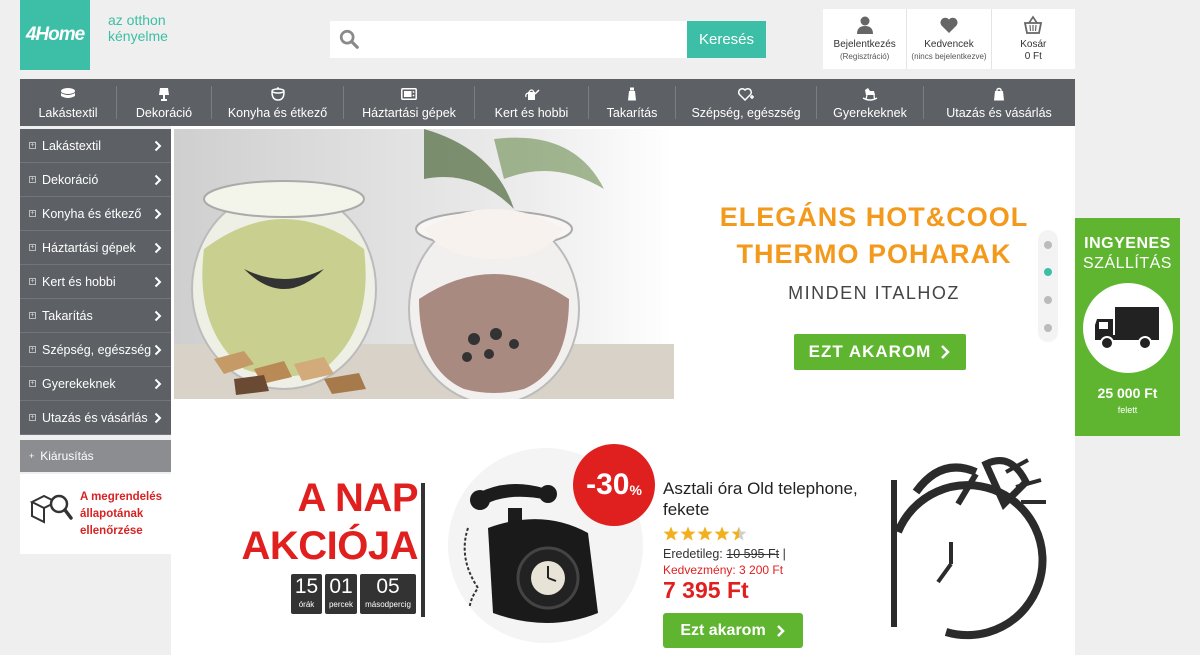 The width and height of the screenshot is (1200, 655). I want to click on pot-icon, so click(277, 94).